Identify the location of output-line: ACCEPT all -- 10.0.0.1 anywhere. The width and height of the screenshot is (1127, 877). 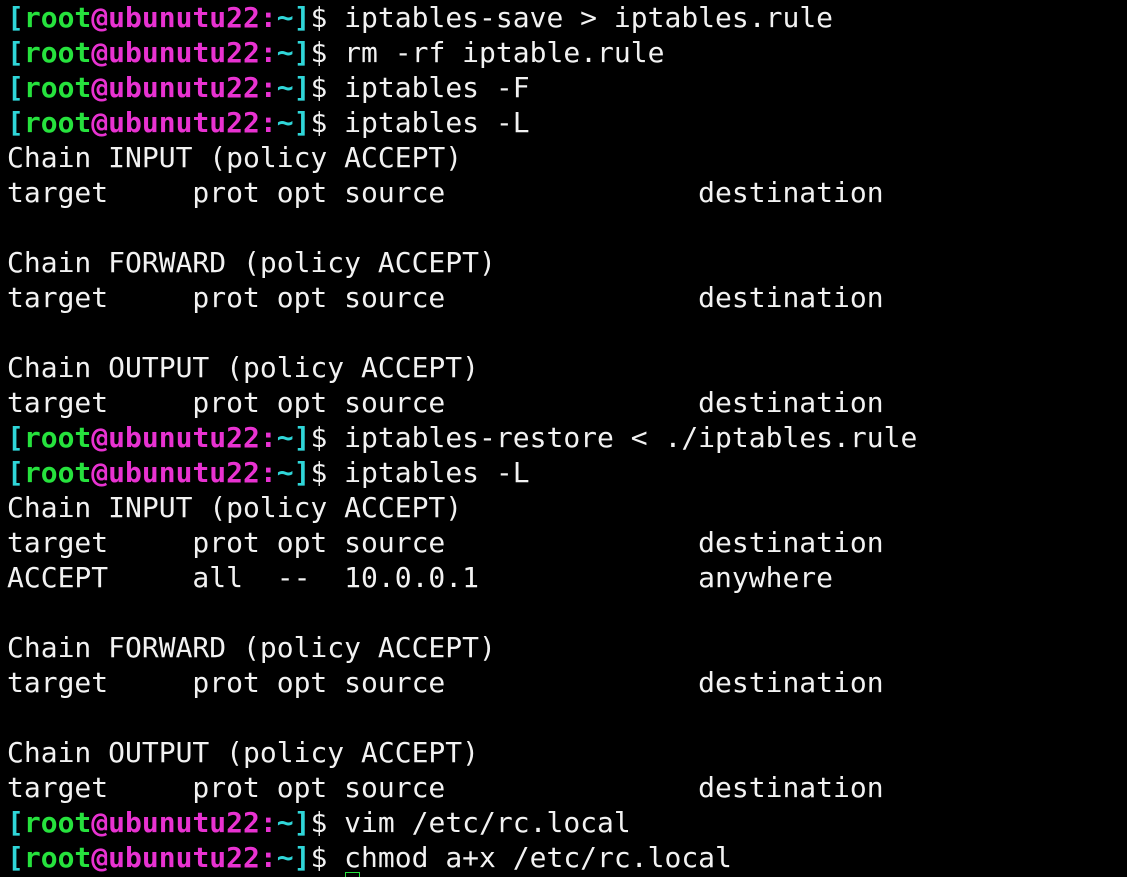
(567, 577).